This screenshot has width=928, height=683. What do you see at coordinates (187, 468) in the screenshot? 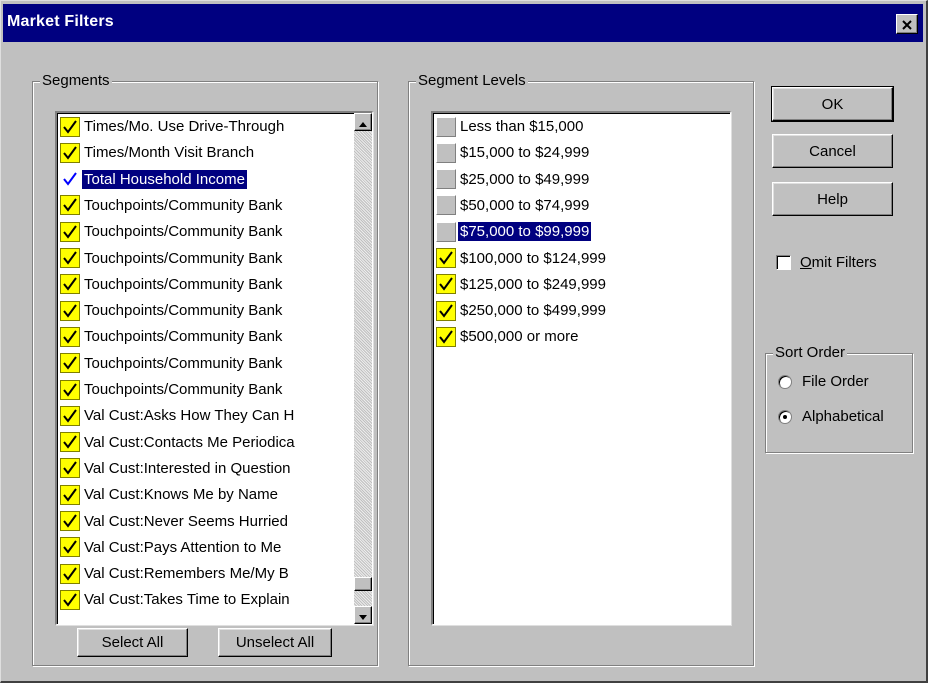
I see `segment-item-label: Val Cust:Interested in Question` at bounding box center [187, 468].